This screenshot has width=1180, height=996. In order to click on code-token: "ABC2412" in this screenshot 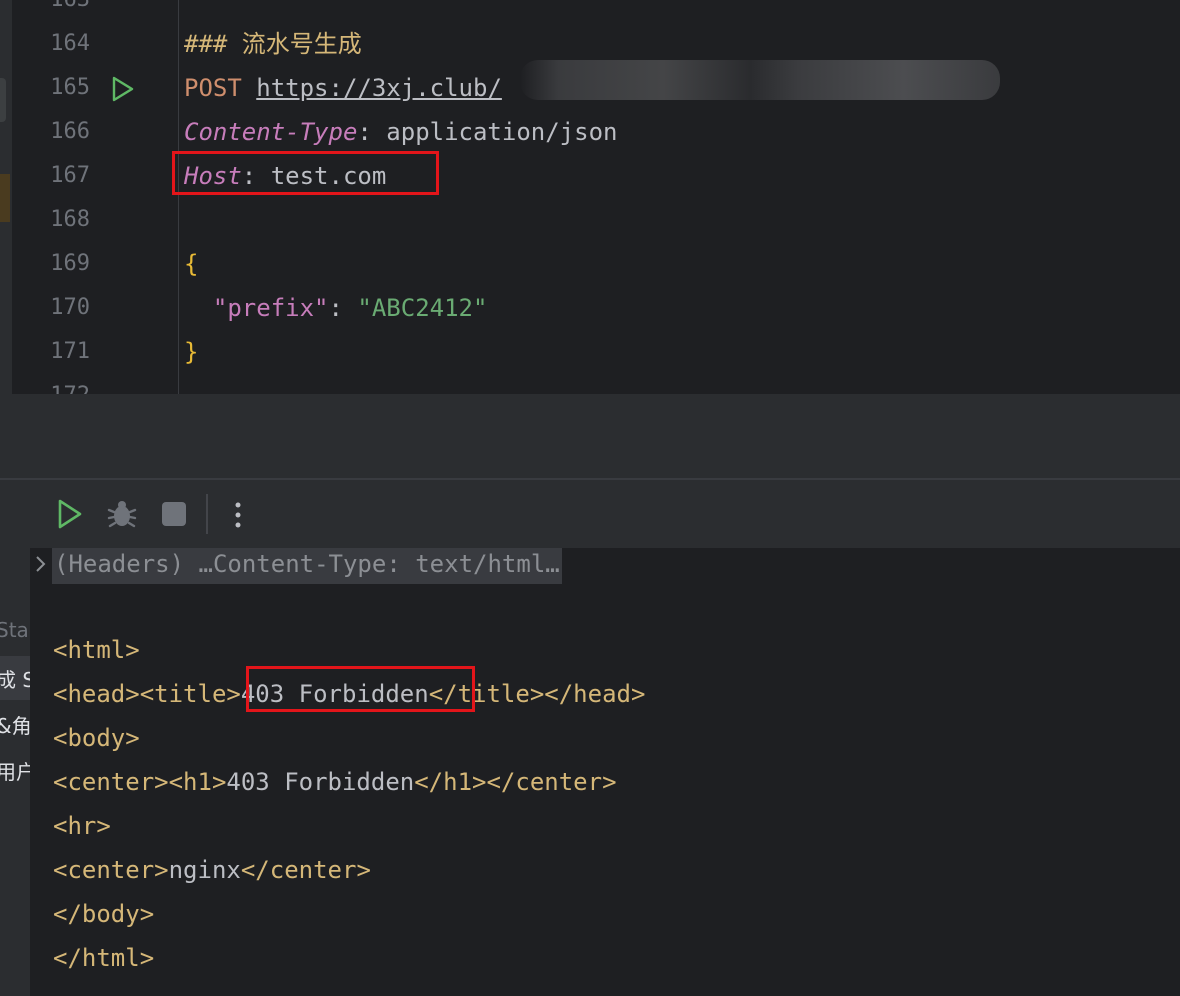, I will do `click(422, 308)`.